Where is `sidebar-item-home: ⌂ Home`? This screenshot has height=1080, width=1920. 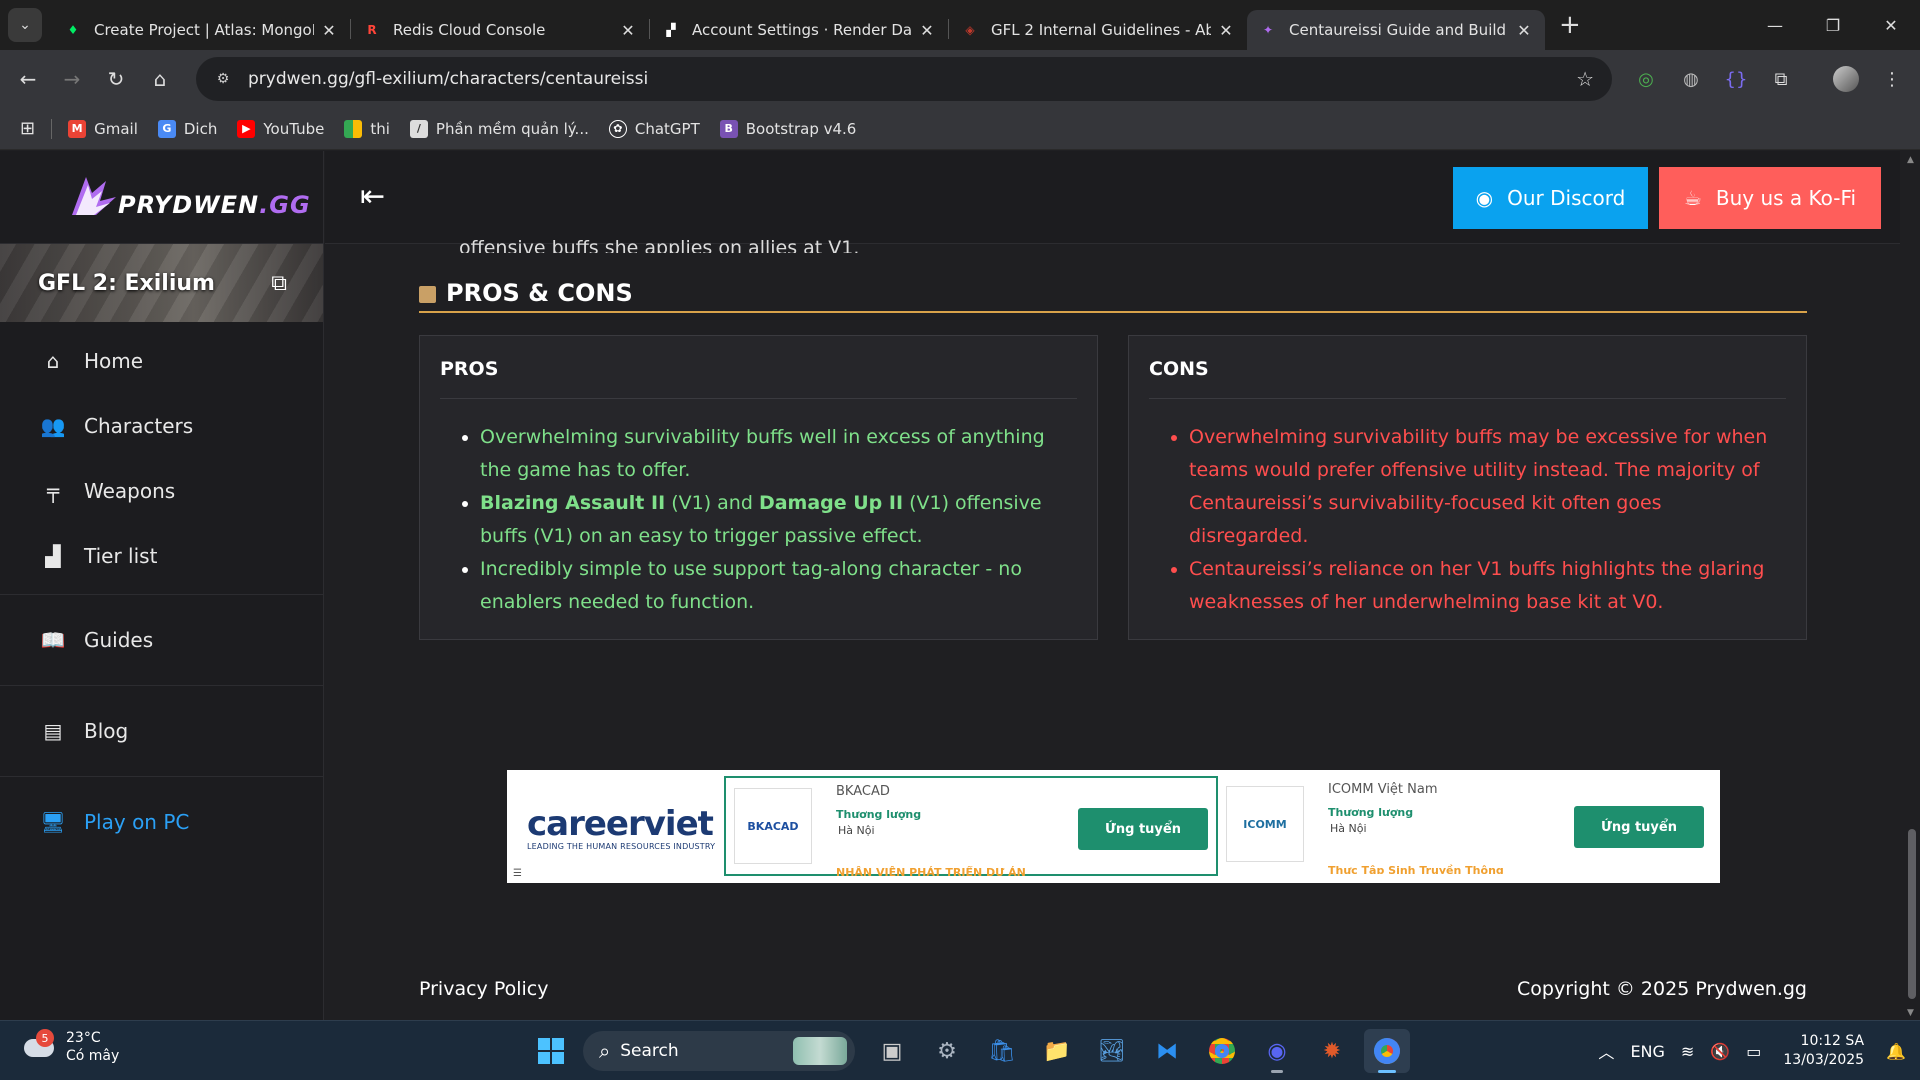
sidebar-item-home: ⌂ Home is located at coordinates (161, 360).